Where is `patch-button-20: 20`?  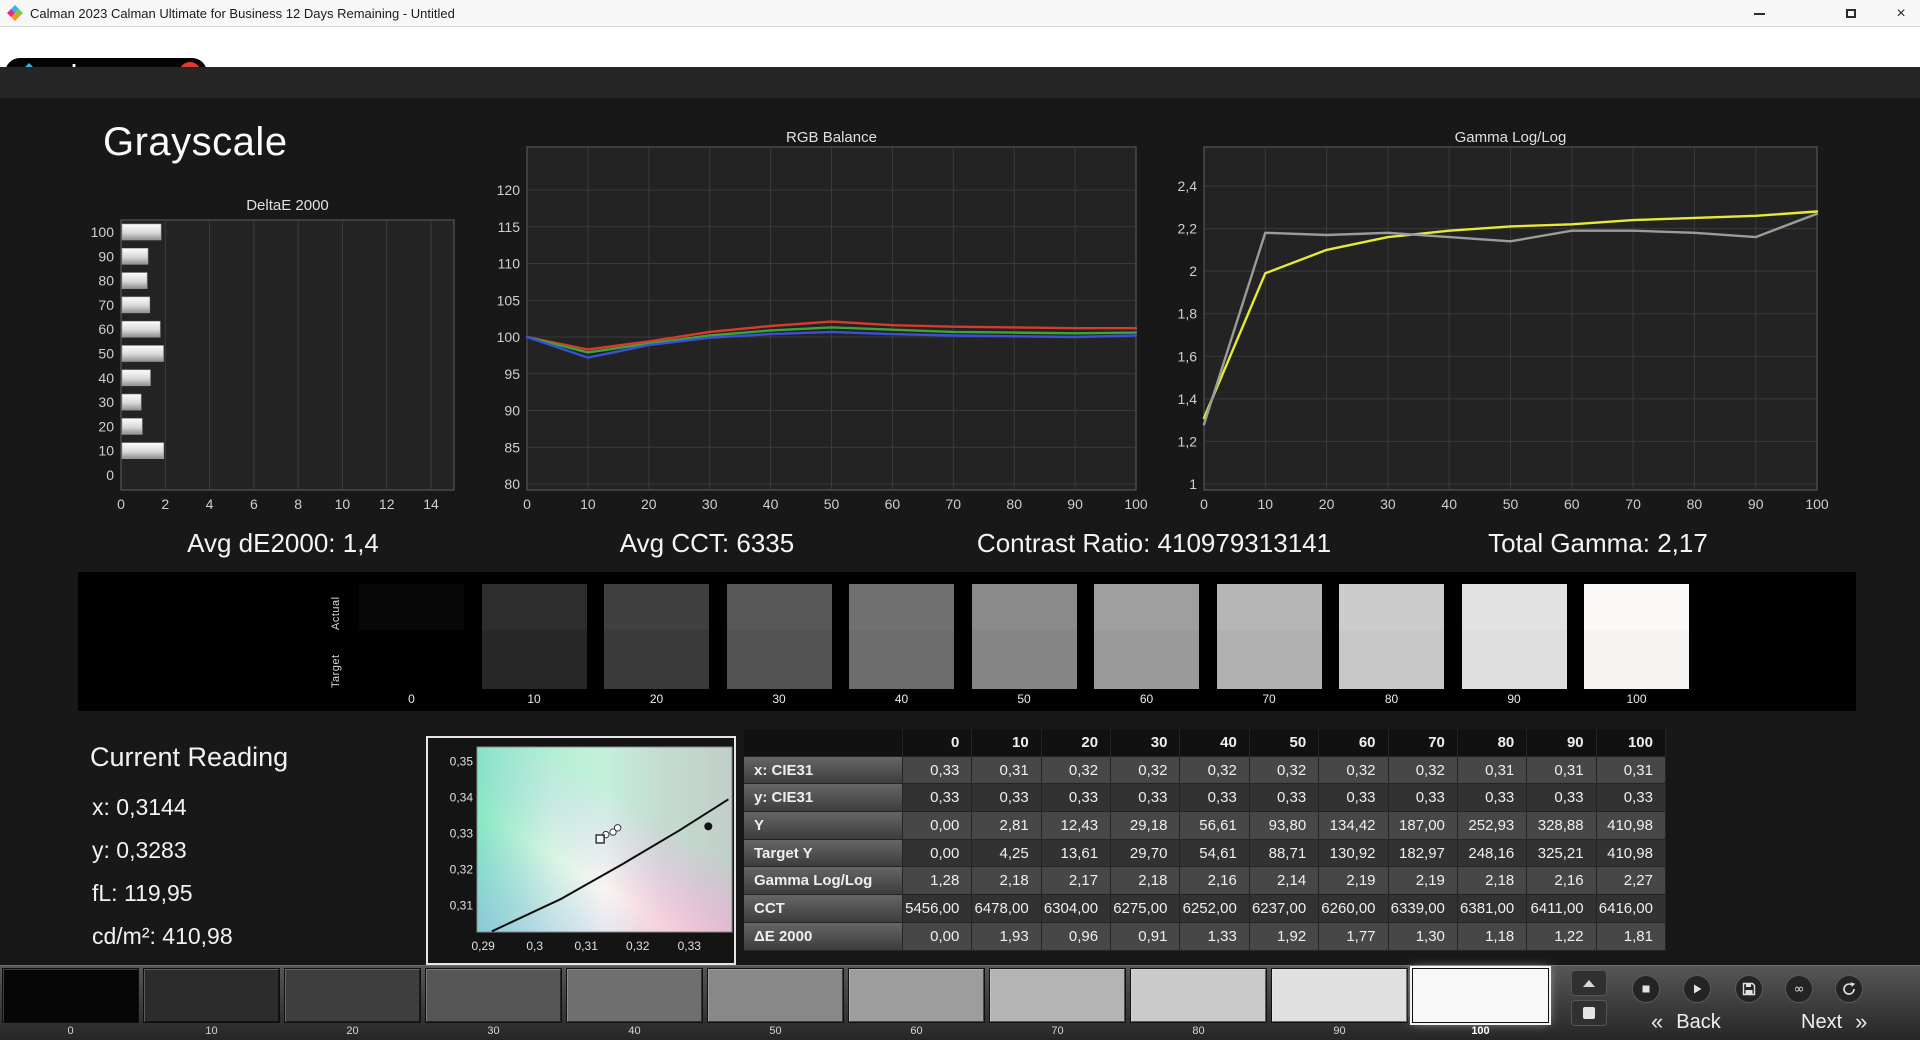 patch-button-20: 20 is located at coordinates (352, 1003).